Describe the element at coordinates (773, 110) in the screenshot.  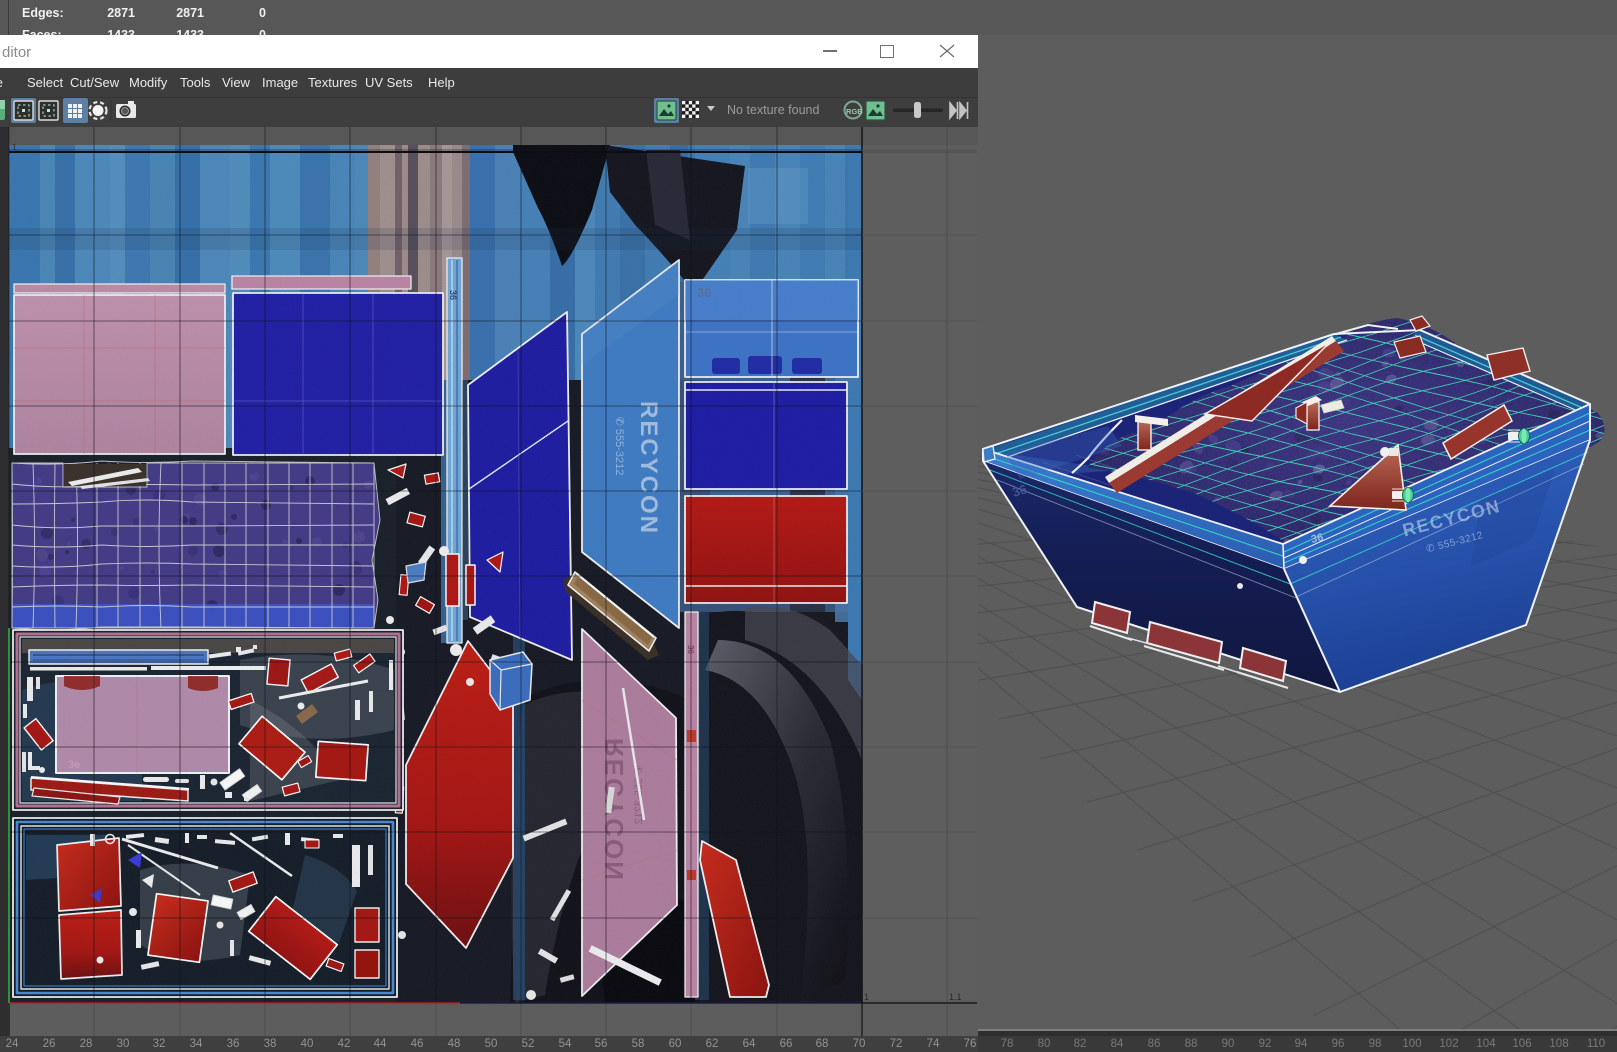
I see `svg-text: No texture found` at that location.